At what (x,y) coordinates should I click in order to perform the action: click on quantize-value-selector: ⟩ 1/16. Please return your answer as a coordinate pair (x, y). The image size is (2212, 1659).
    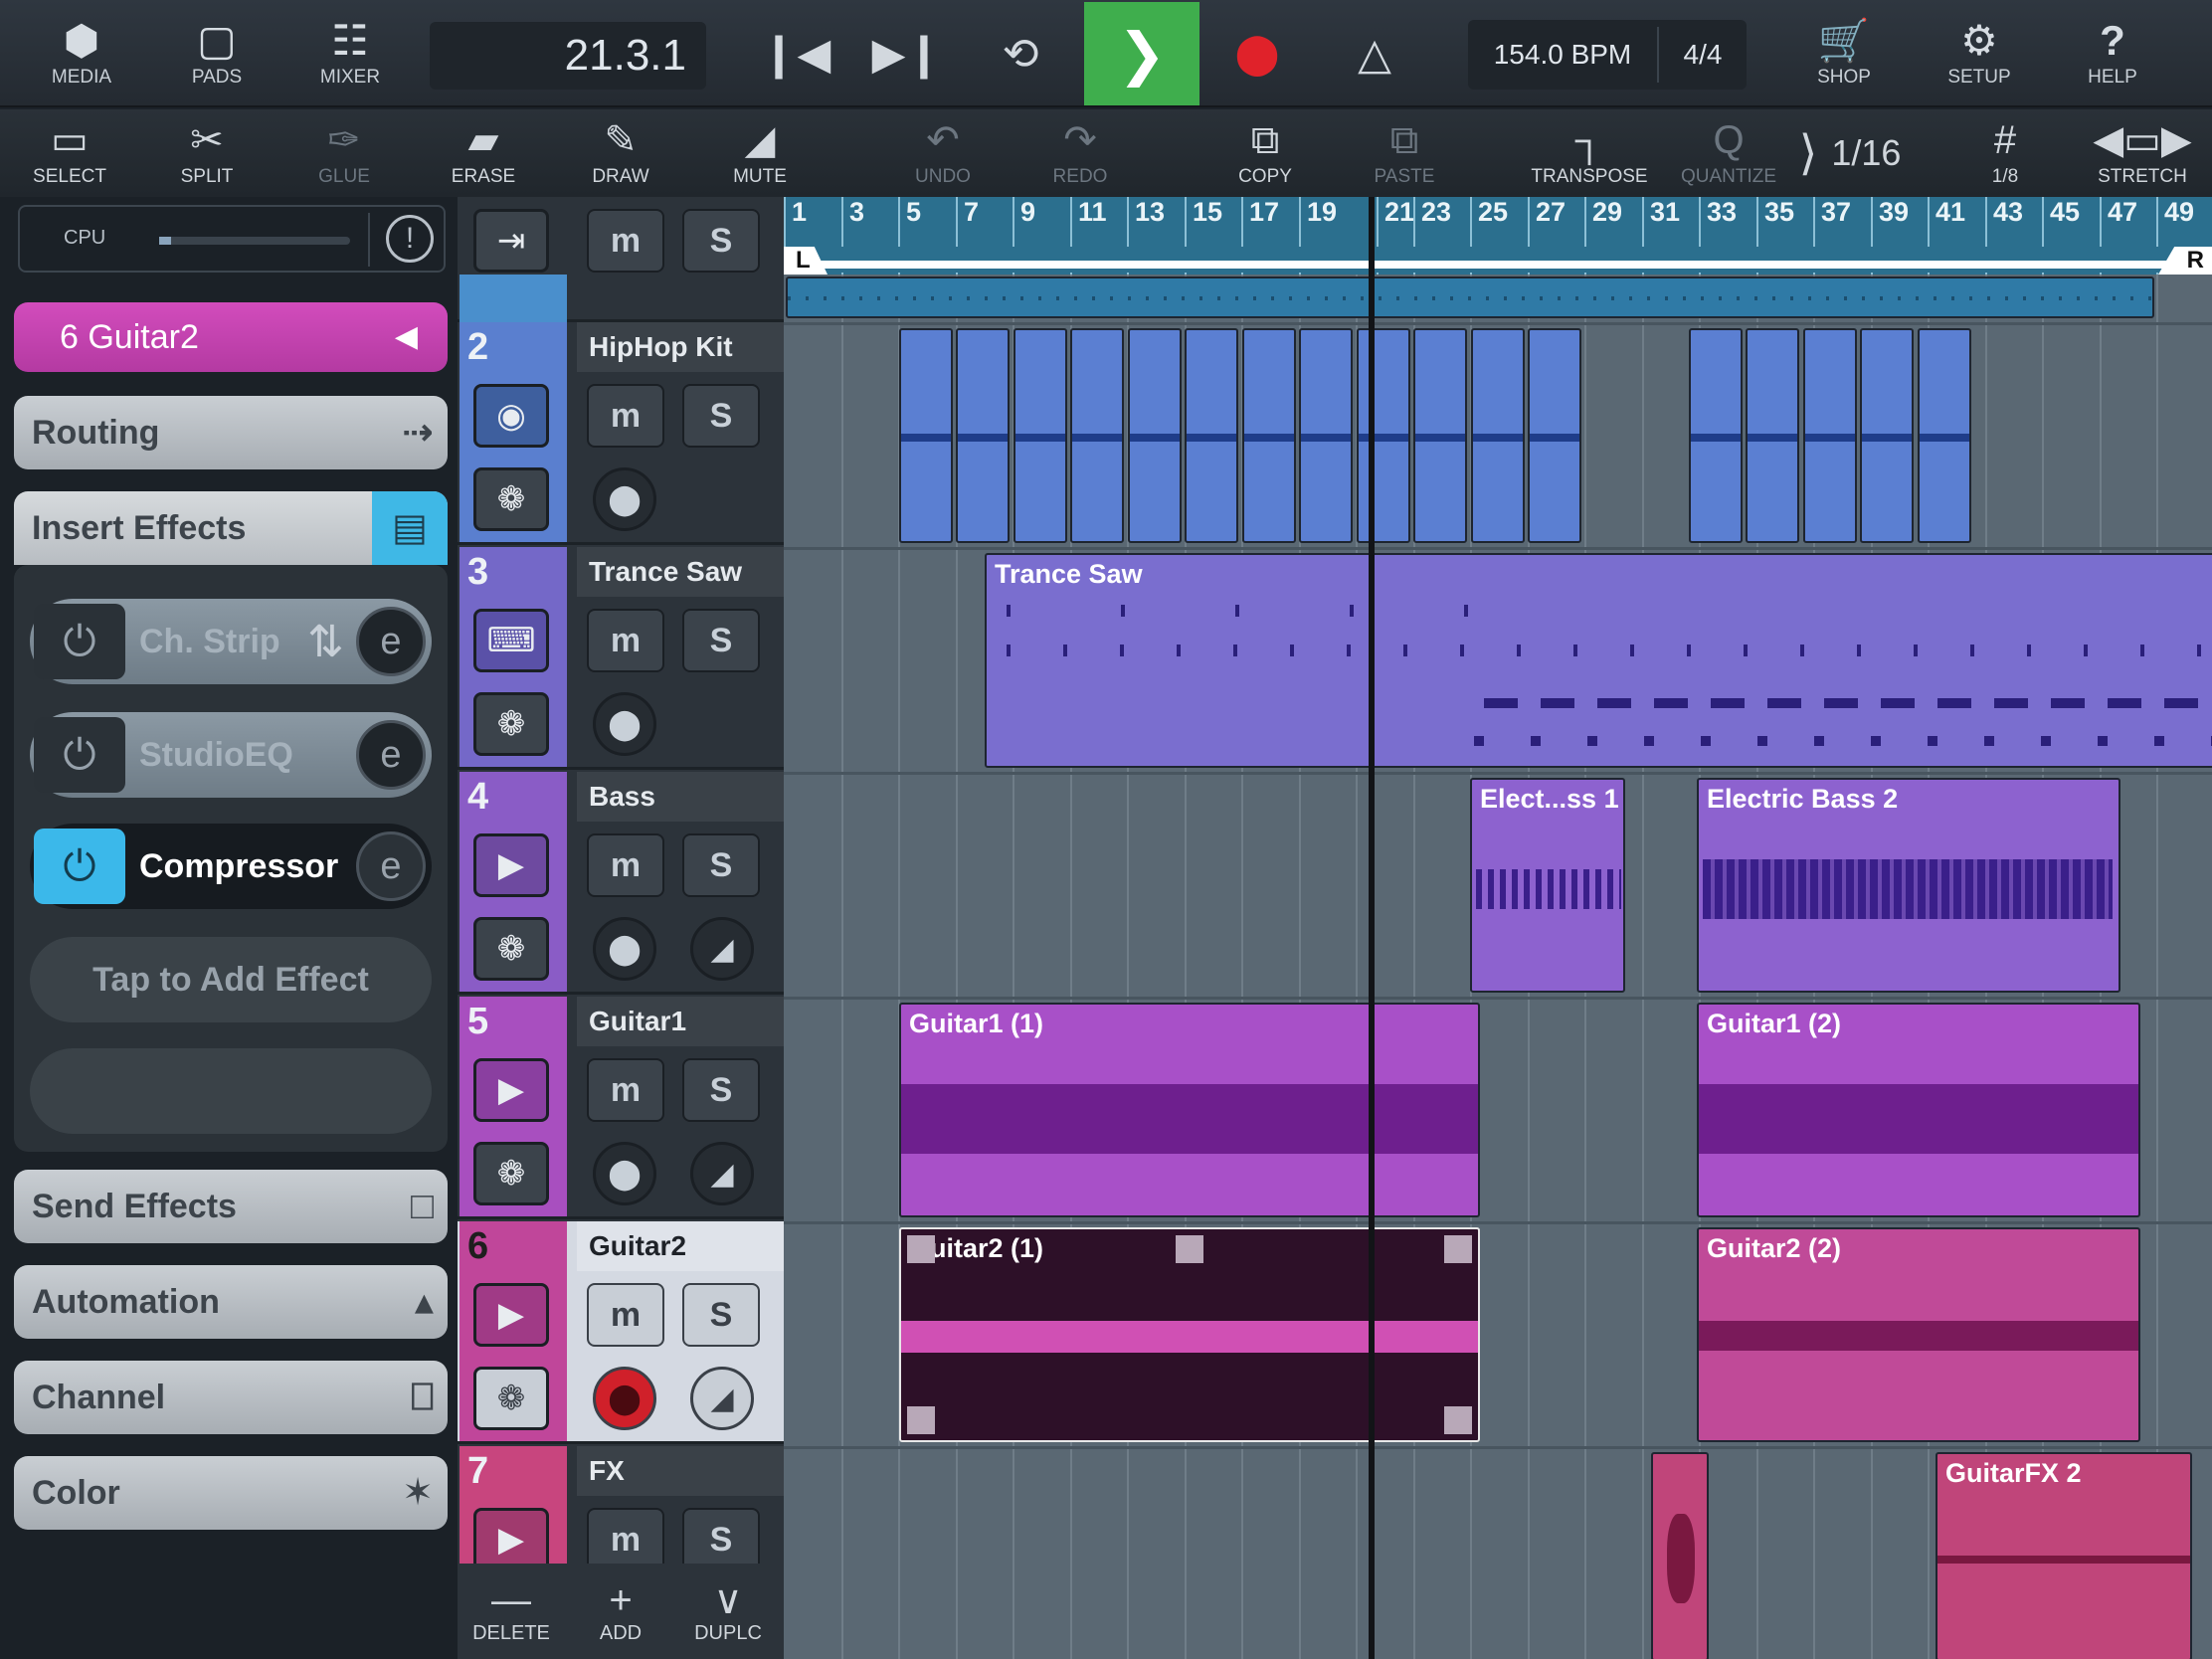
    Looking at the image, I should click on (1850, 153).